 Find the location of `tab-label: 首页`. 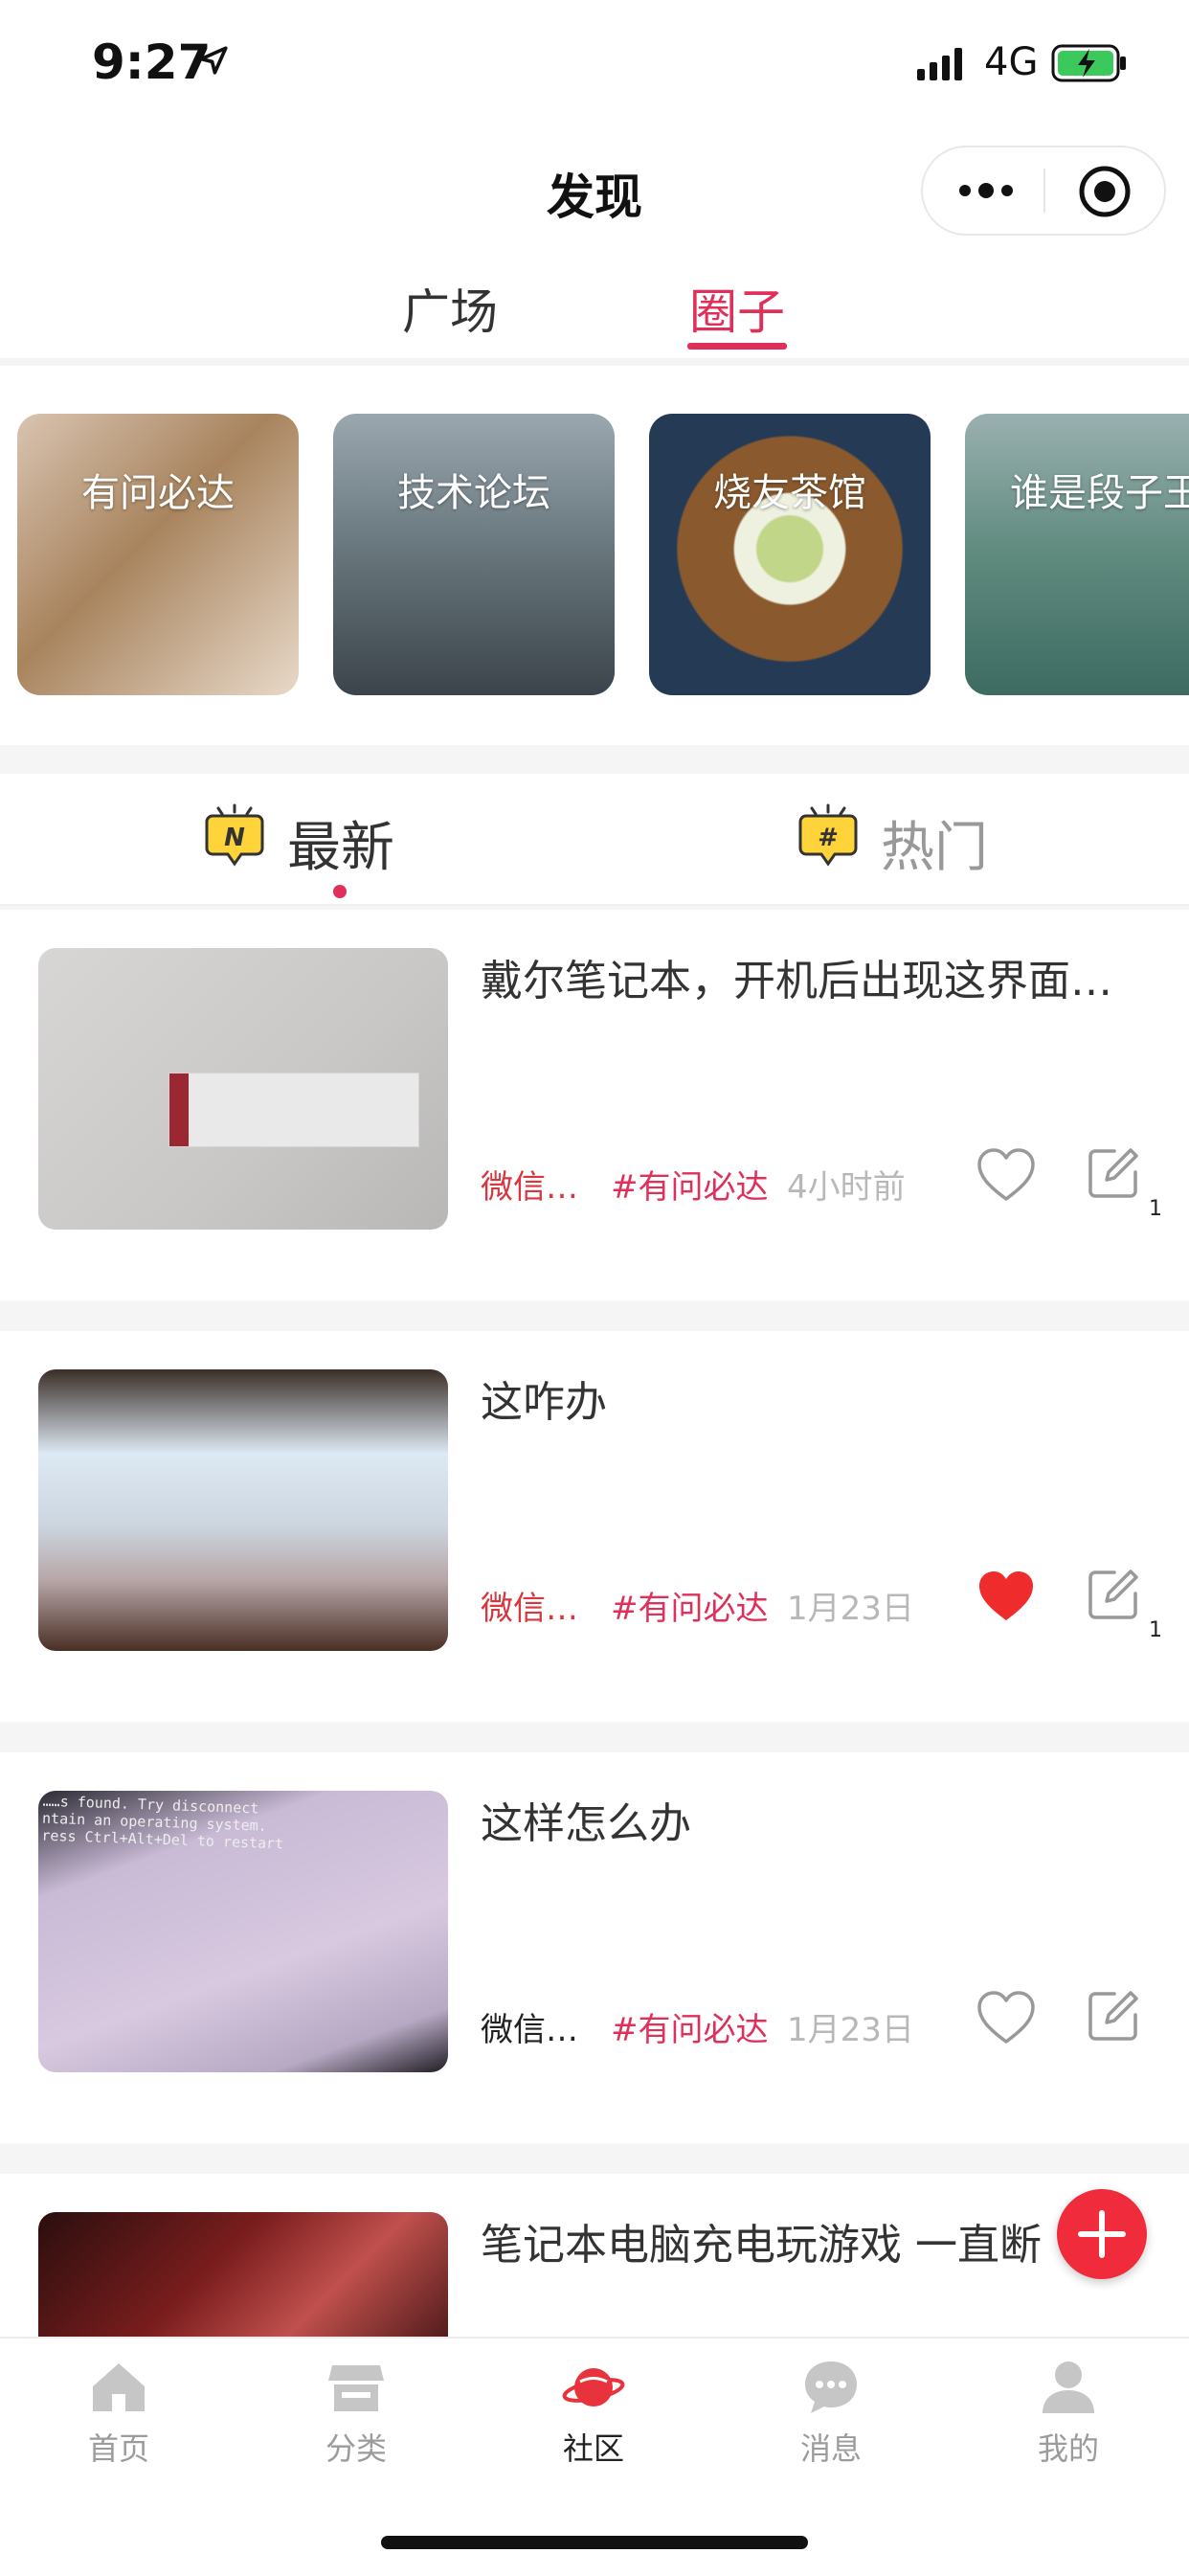

tab-label: 首页 is located at coordinates (118, 2448).